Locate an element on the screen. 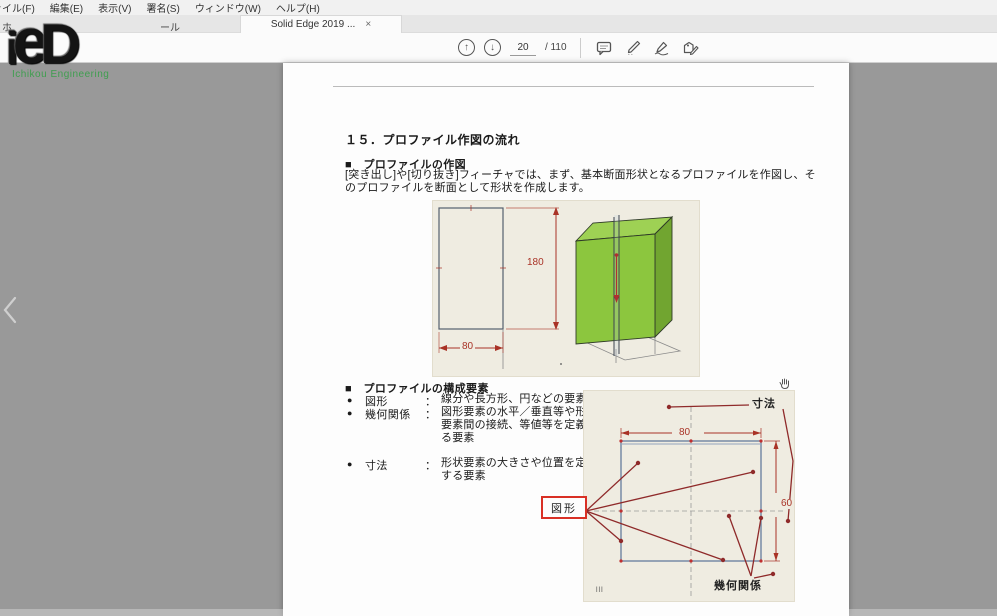 Image resolution: width=997 pixels, height=616 pixels. menu-item-edit: 編集(E) is located at coordinates (66, 7).